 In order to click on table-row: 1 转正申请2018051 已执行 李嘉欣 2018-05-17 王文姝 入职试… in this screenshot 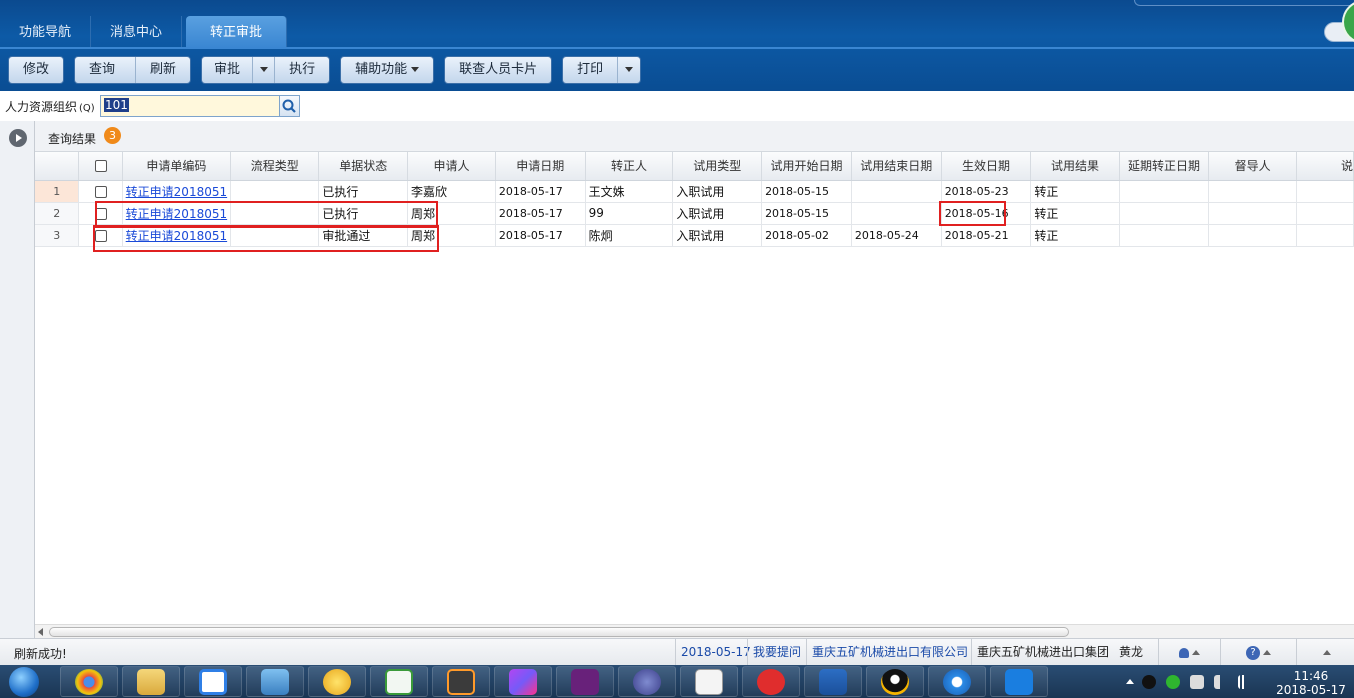, I will do `click(694, 191)`.